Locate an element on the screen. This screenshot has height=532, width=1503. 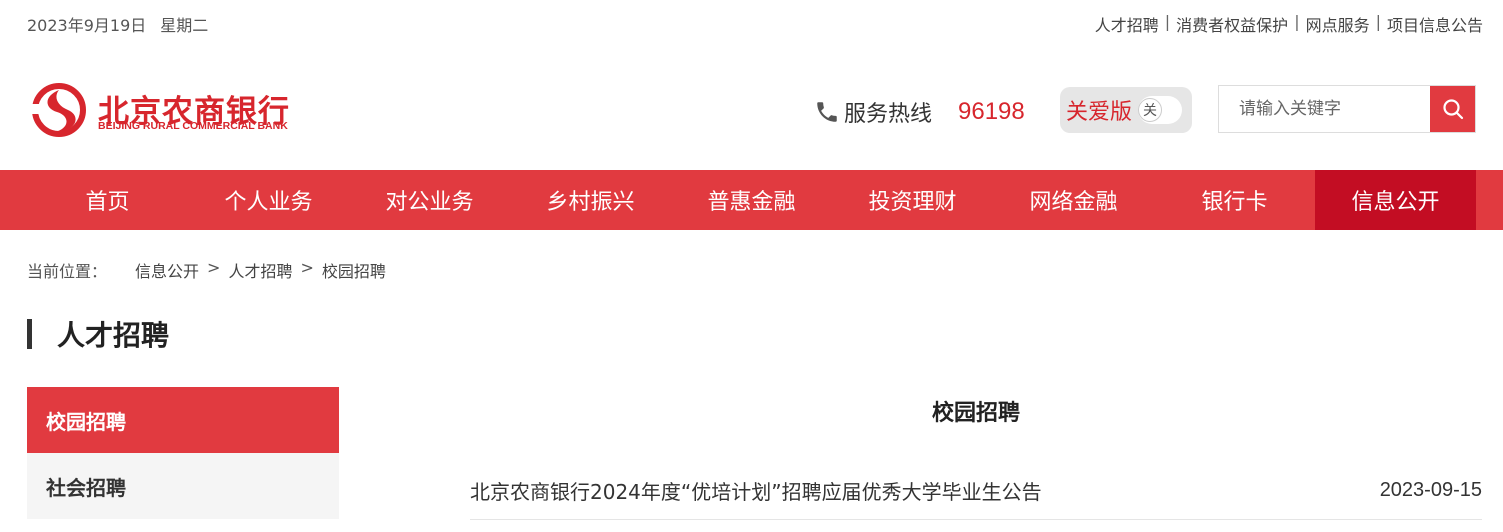
current-date: 2023年9月19日 星期二 is located at coordinates (124, 24).